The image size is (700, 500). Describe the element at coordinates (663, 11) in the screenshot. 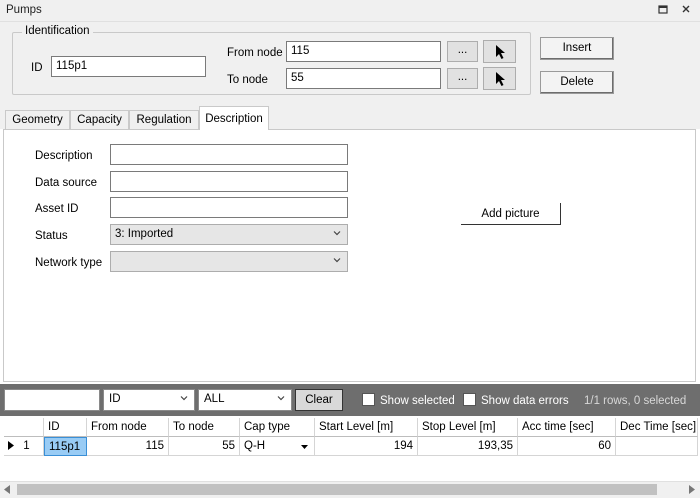

I see `restore-icon` at that location.